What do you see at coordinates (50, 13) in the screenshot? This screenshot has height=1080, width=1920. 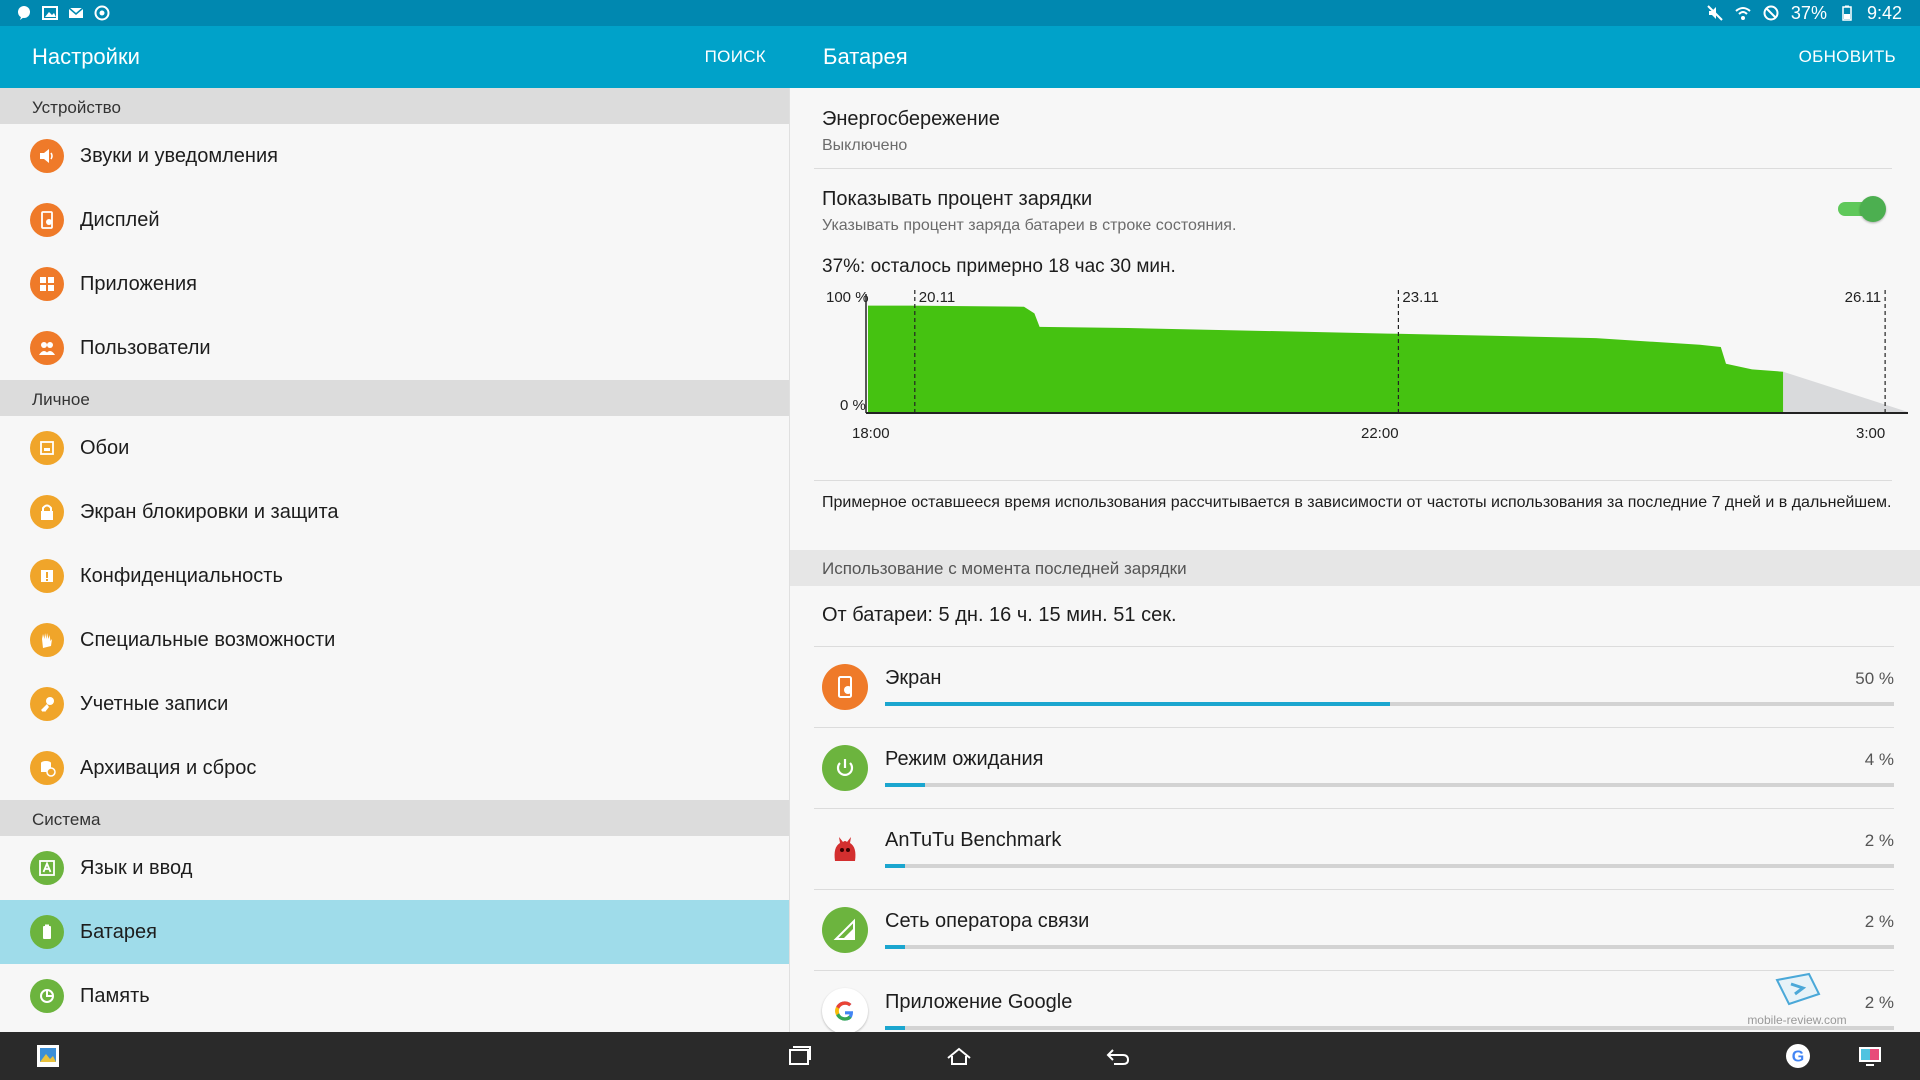 I see `image-icon` at bounding box center [50, 13].